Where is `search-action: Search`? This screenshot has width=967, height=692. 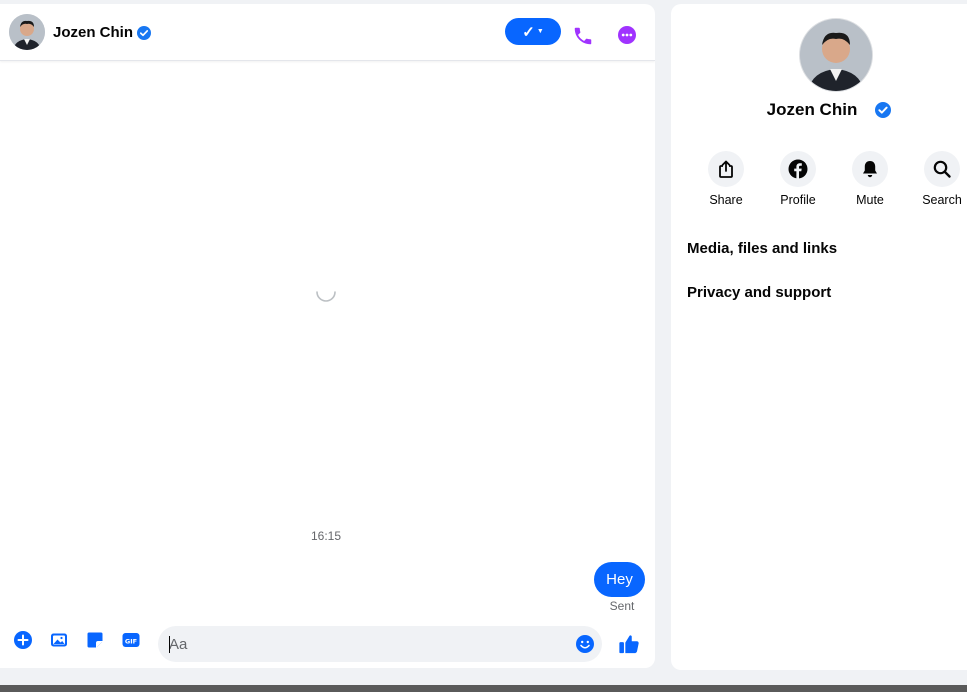 search-action: Search is located at coordinates (939, 179).